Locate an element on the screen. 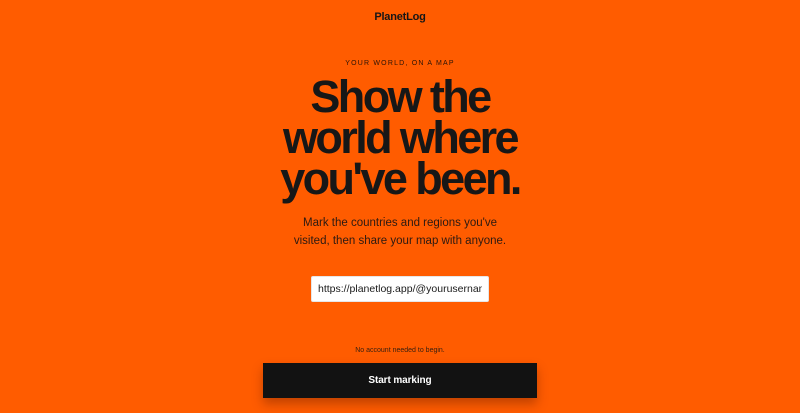 The width and height of the screenshot is (800, 413). no-account-note: No account needed to begin. is located at coordinates (400, 350).